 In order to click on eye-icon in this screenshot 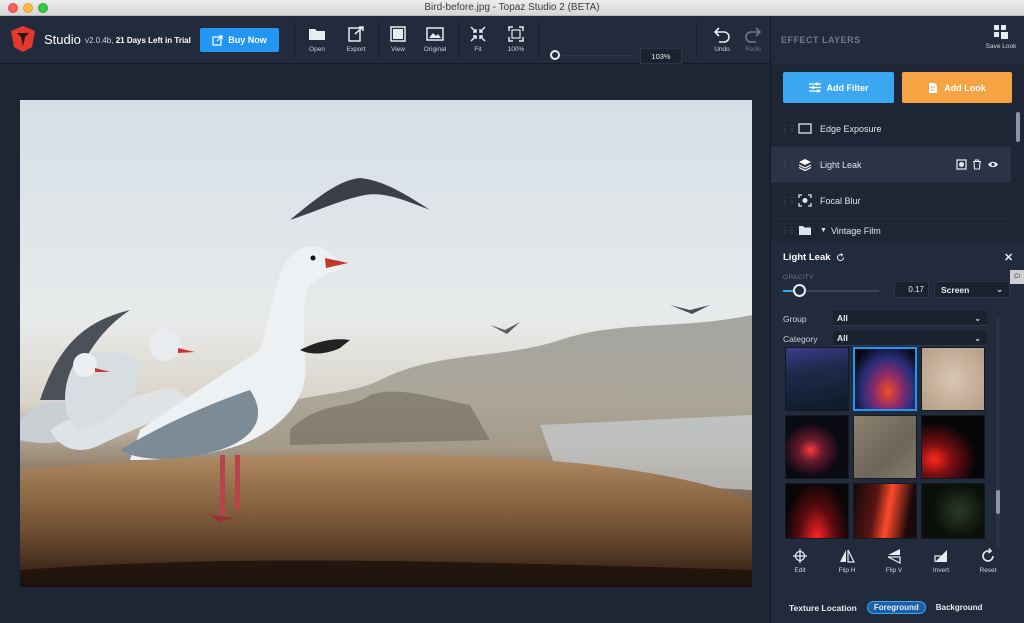, I will do `click(993, 164)`.